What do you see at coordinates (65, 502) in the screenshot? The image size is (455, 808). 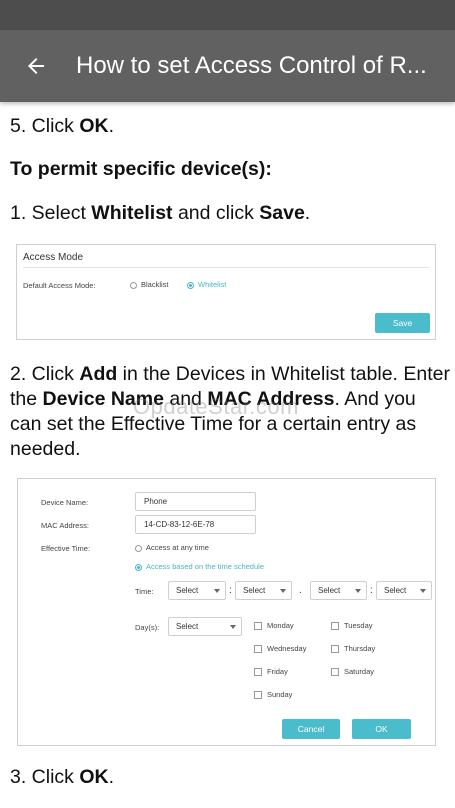 I see `device-name-label: Device Name:` at bounding box center [65, 502].